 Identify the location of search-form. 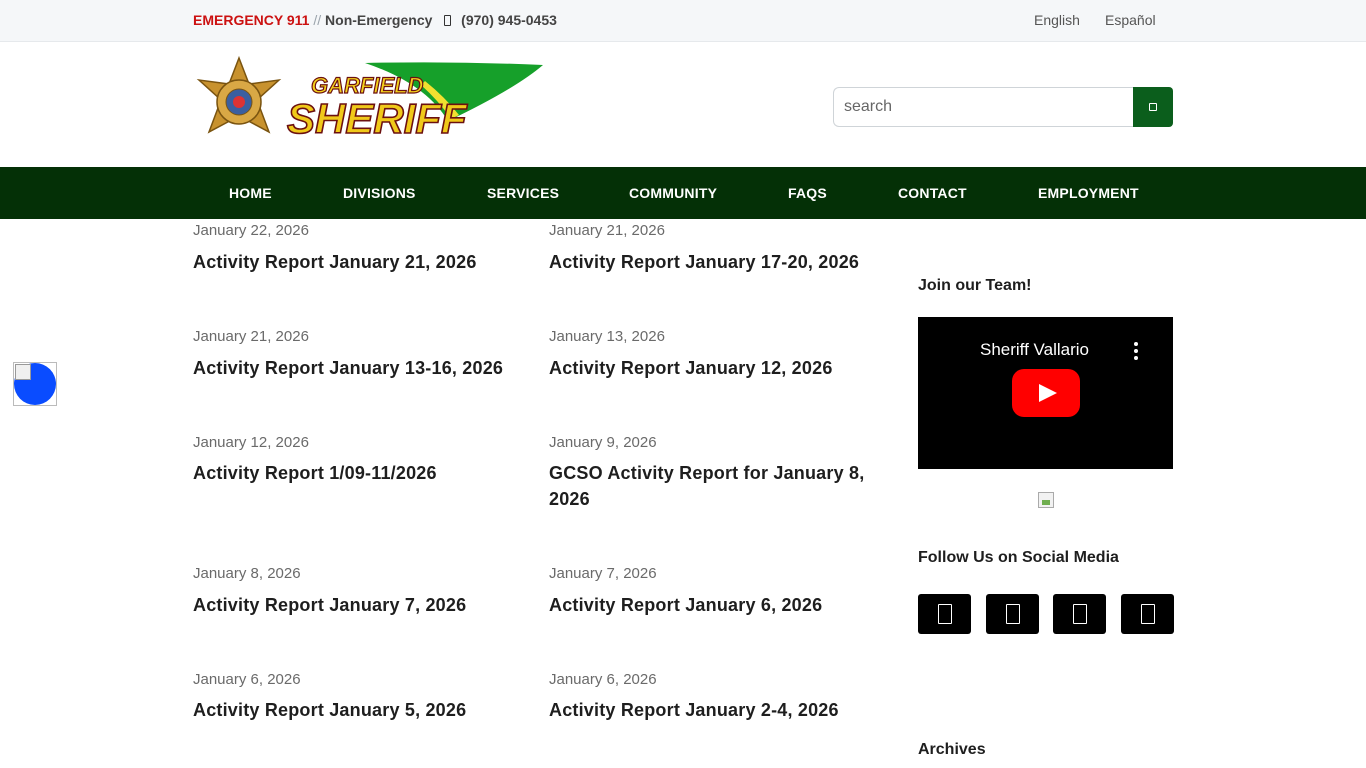
(1003, 107).